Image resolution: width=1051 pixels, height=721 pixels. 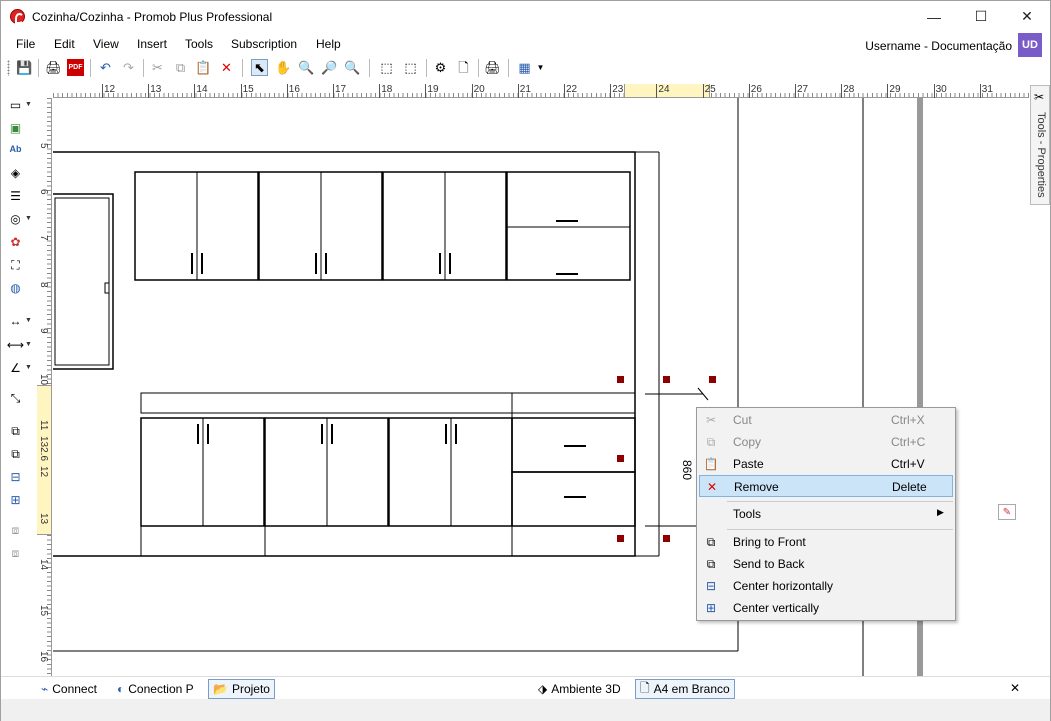 I want to click on context-item-label: Copy, so click(x=747, y=442).